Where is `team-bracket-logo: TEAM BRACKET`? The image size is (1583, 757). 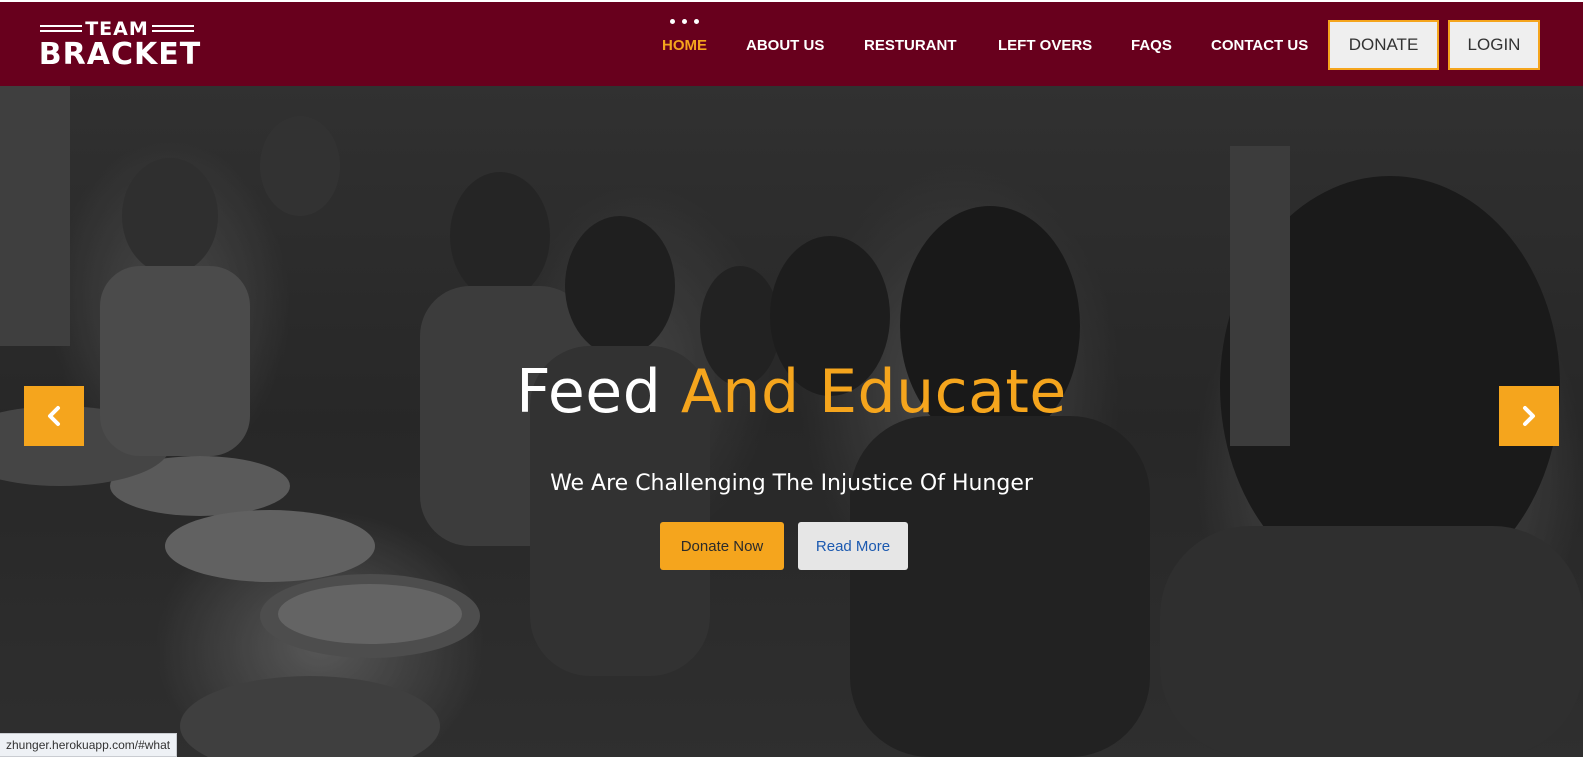
team-bracket-logo: TEAM BRACKET is located at coordinates (120, 44).